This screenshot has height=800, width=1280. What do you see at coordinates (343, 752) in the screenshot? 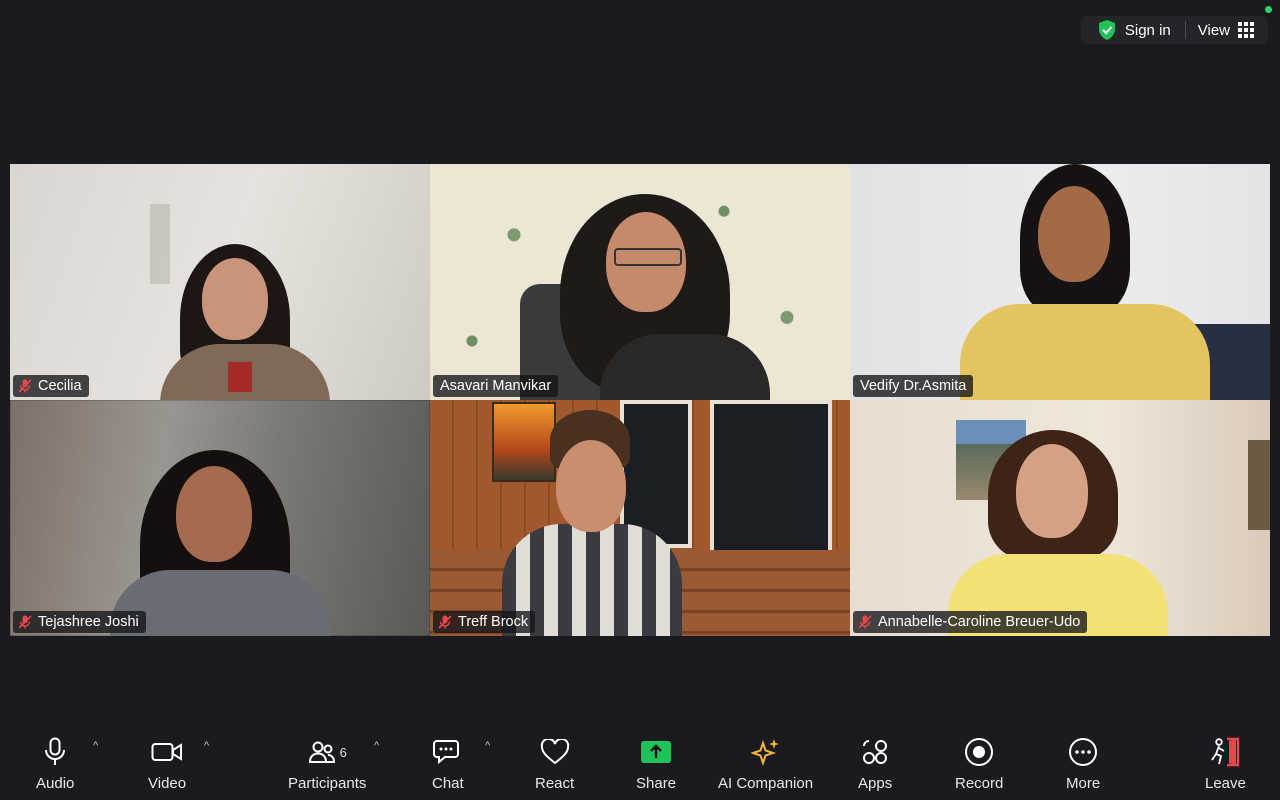
I see `participants-count: 6` at bounding box center [343, 752].